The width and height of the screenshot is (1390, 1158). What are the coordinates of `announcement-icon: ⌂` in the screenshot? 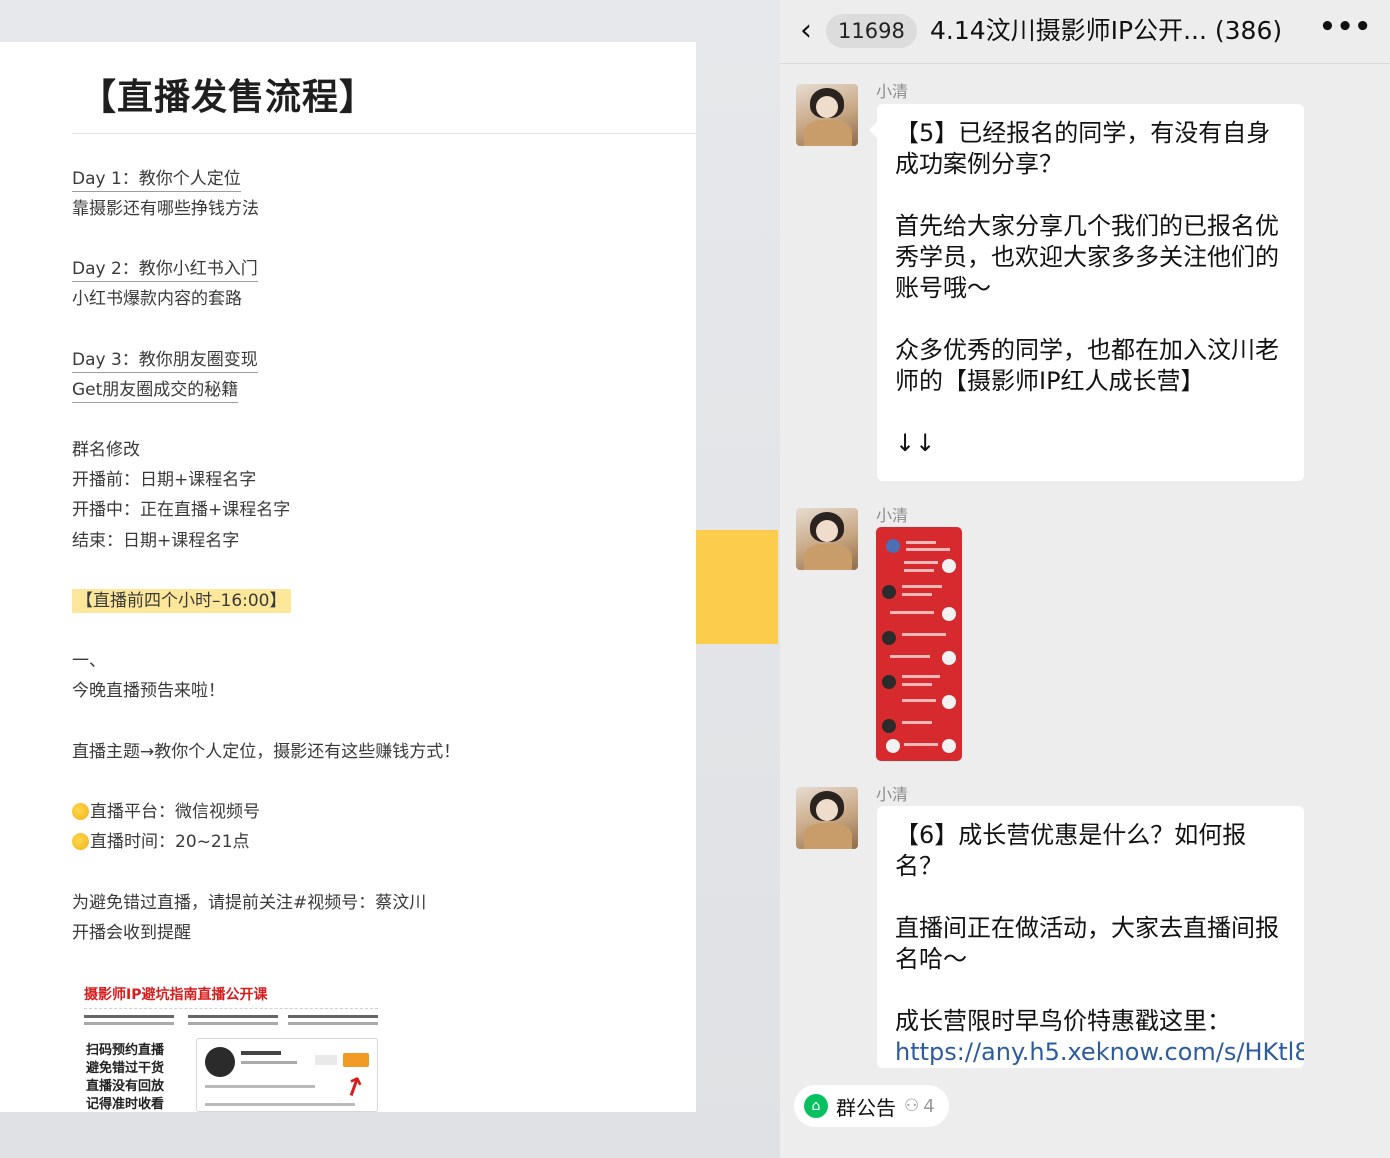 It's located at (816, 1106).